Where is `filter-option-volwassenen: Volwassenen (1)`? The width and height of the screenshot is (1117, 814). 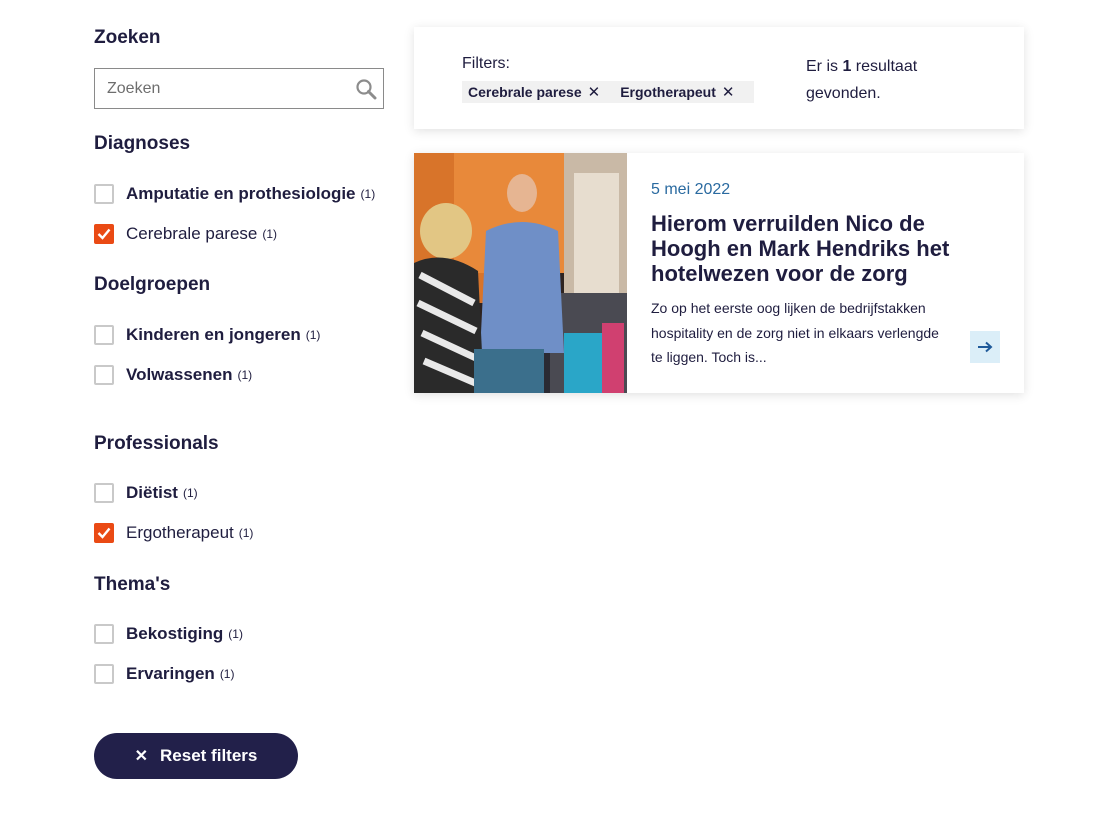
filter-option-volwassenen: Volwassenen (1) is located at coordinates (173, 375).